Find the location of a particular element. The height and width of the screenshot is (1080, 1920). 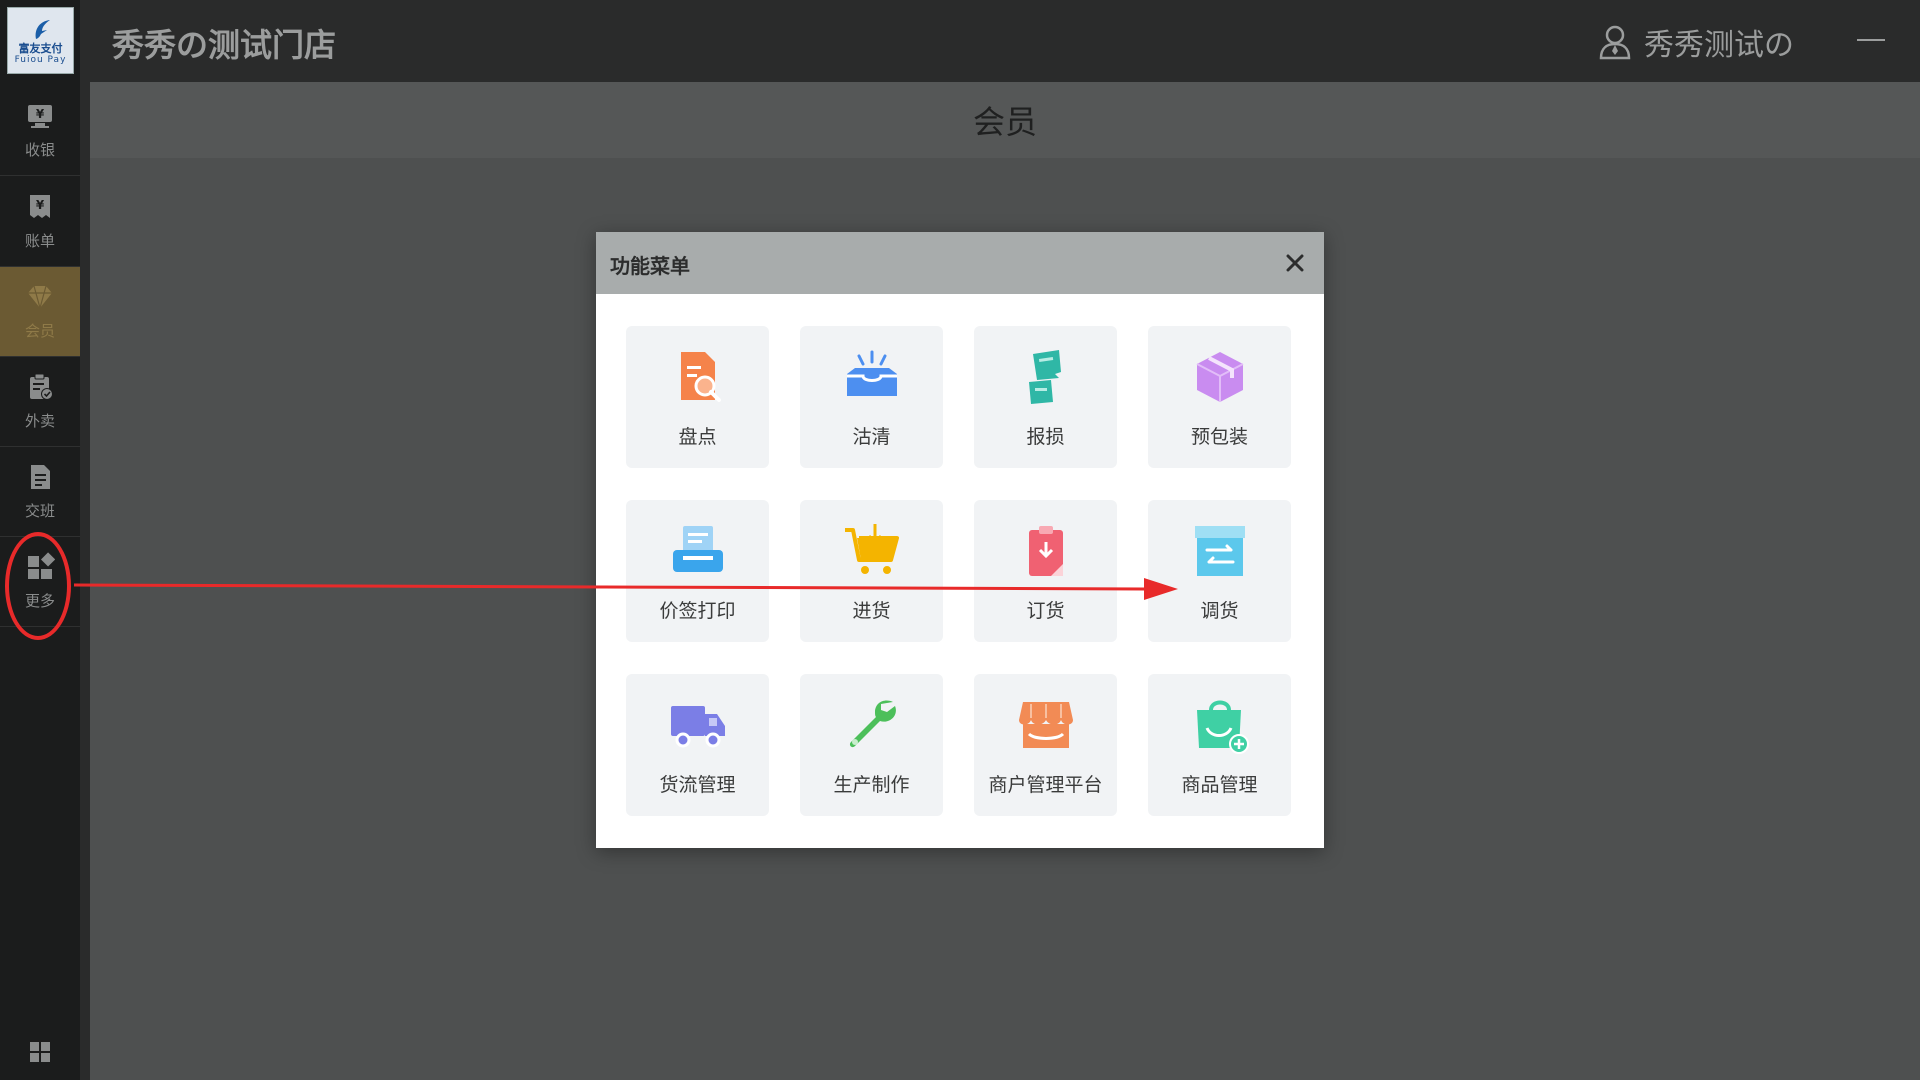

sold-out-icon is located at coordinates (871, 373).